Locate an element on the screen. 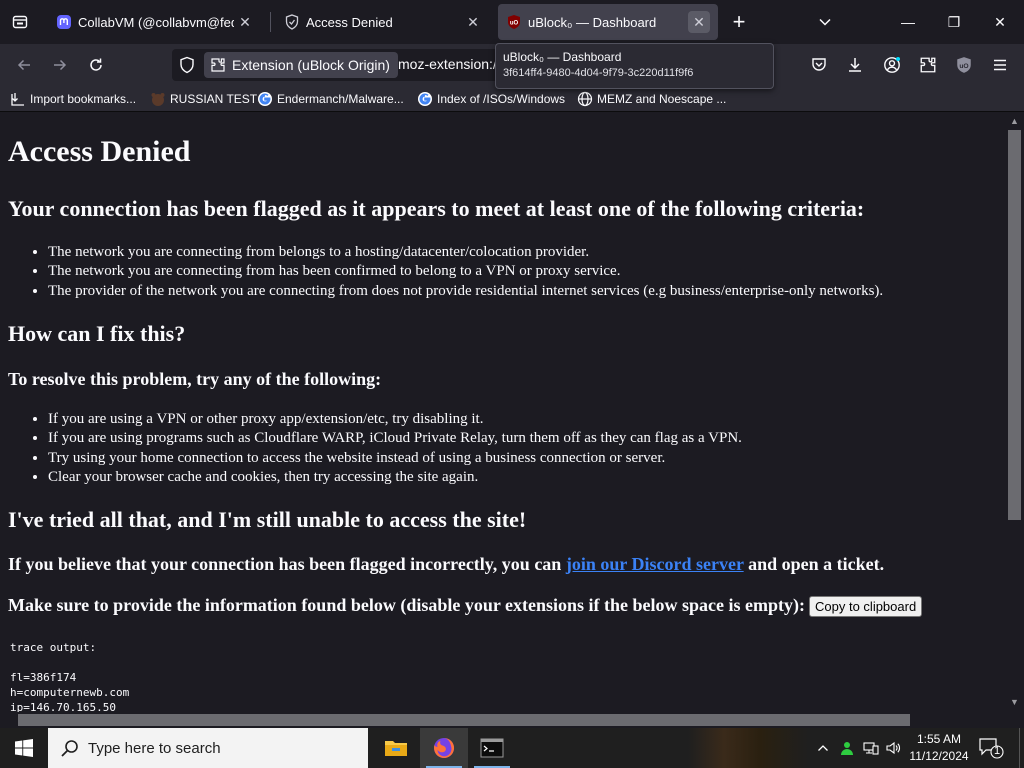 The height and width of the screenshot is (768, 1024). back-button is located at coordinates (24, 65).